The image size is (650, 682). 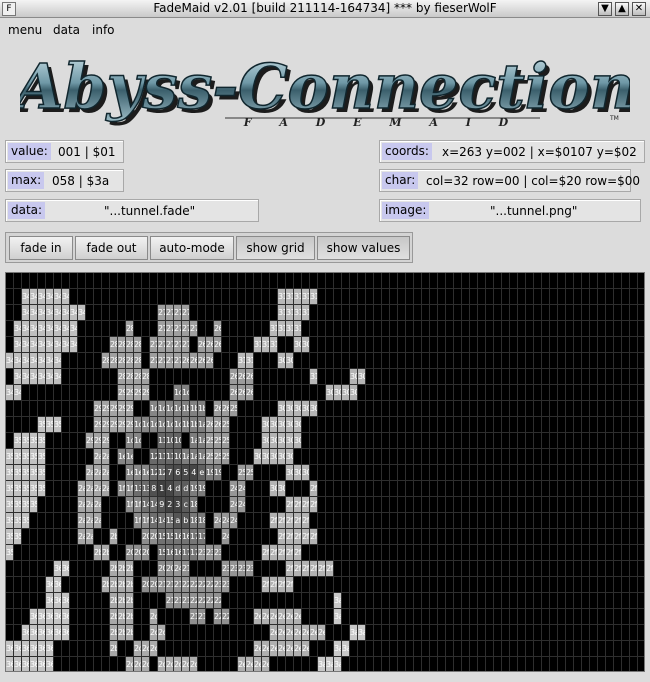 What do you see at coordinates (218, 473) in the screenshot?
I see `grid-cell: 19` at bounding box center [218, 473].